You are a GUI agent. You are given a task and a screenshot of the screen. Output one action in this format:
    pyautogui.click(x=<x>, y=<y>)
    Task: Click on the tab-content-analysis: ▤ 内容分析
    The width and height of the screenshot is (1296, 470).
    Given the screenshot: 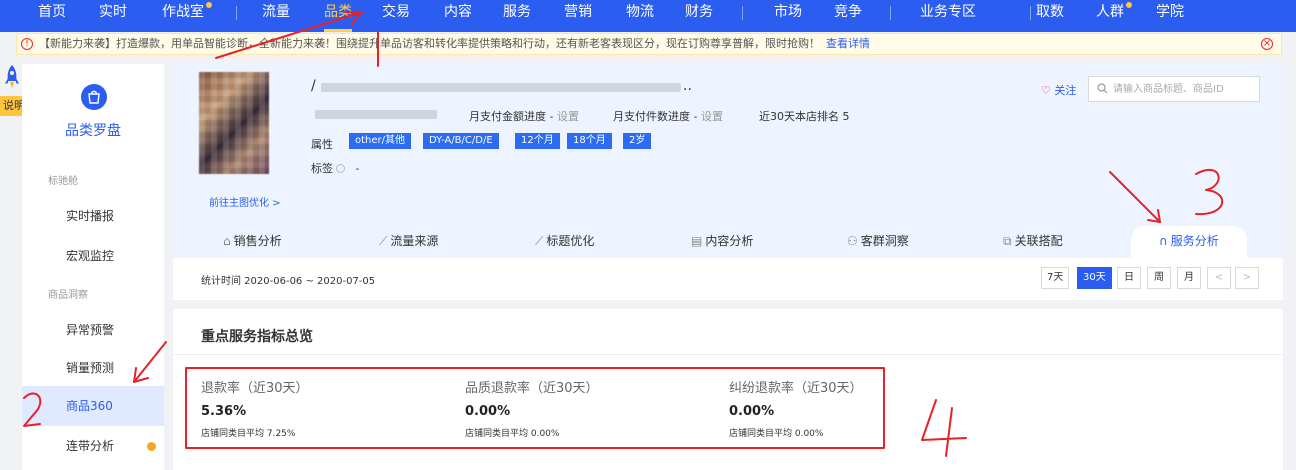 What is the action you would take?
    pyautogui.click(x=722, y=242)
    